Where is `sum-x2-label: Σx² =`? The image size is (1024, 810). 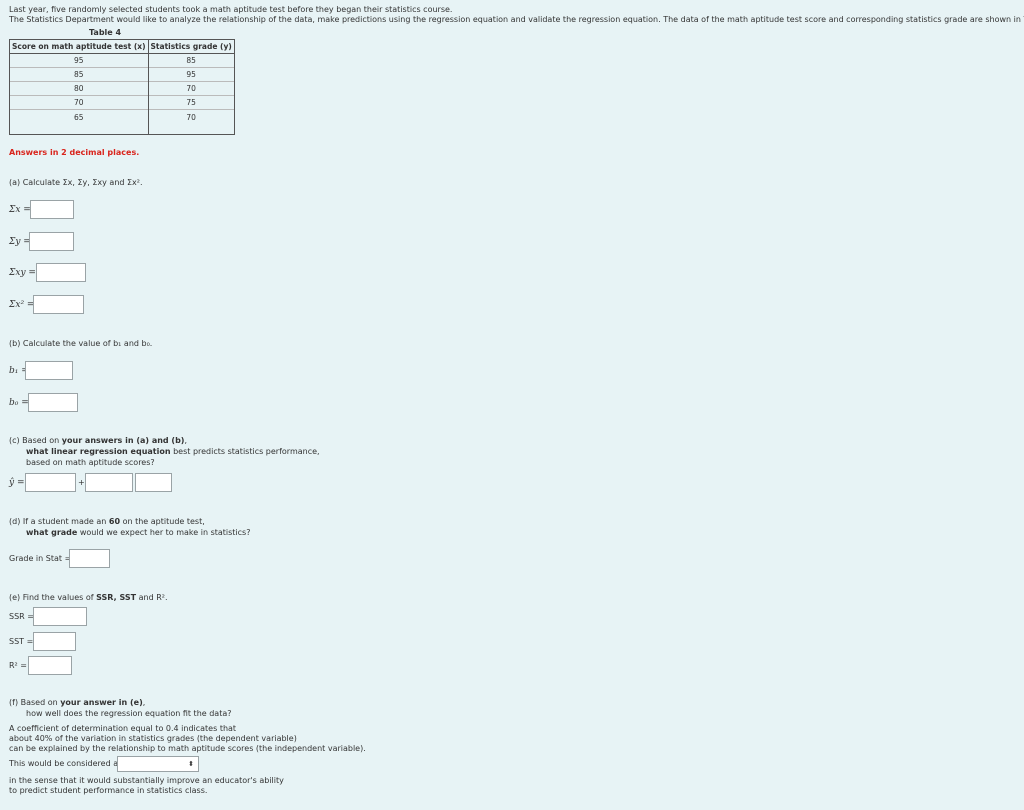 sum-x2-label: Σx² = is located at coordinates (22, 305).